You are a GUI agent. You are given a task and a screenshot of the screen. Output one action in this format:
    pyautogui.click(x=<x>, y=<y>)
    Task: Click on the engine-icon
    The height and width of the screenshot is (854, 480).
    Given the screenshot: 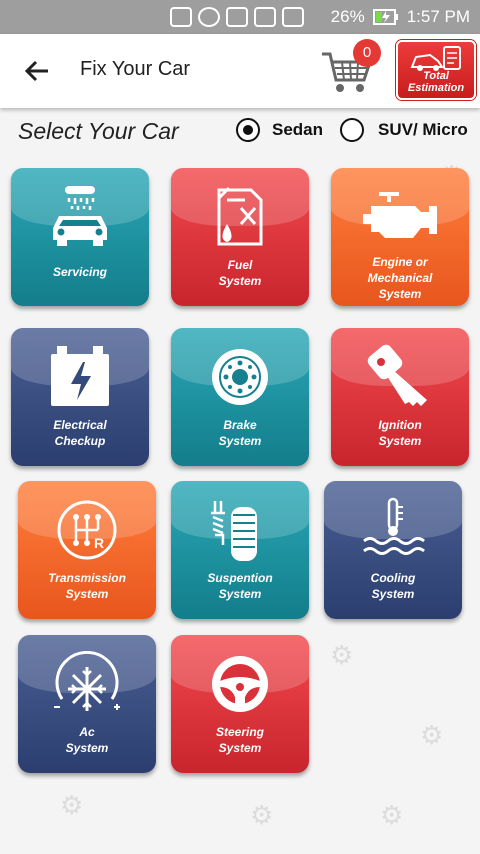 What is the action you would take?
    pyautogui.click(x=400, y=215)
    